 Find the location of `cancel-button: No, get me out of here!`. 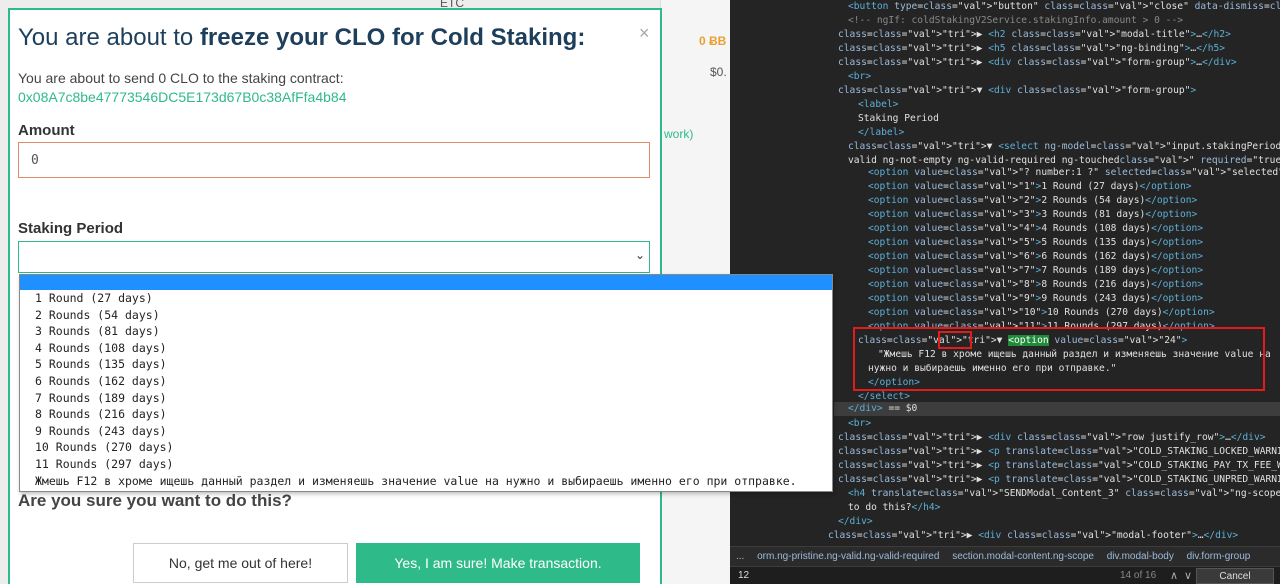

cancel-button: No, get me out of here! is located at coordinates (240, 563).